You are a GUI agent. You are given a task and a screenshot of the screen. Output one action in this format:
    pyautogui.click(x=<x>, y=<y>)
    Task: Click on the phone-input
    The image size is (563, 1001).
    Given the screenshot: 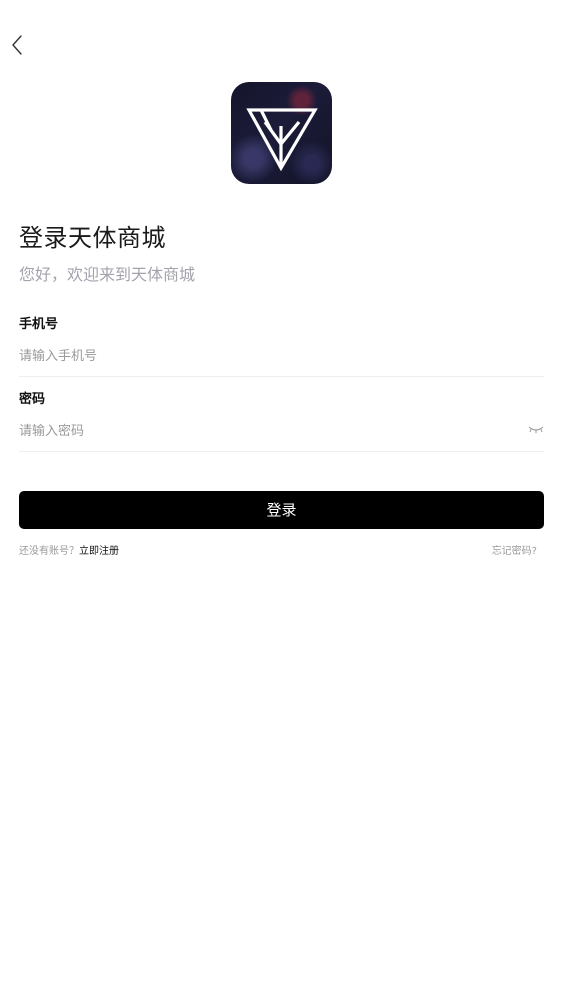 What is the action you would take?
    pyautogui.click(x=271, y=356)
    